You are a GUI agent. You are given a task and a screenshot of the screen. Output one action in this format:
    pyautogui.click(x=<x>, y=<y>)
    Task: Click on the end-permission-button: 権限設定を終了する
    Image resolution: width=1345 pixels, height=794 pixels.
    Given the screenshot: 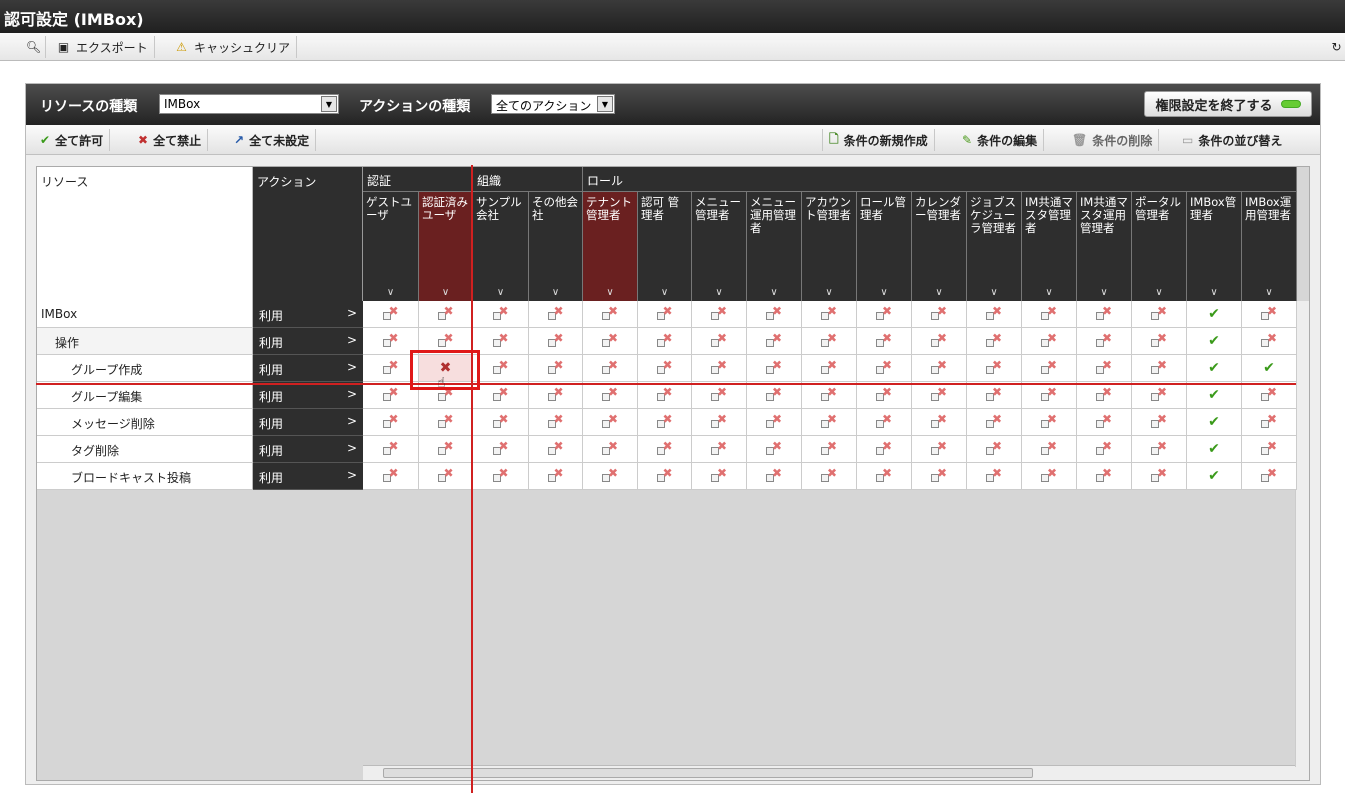 What is the action you would take?
    pyautogui.click(x=1228, y=104)
    